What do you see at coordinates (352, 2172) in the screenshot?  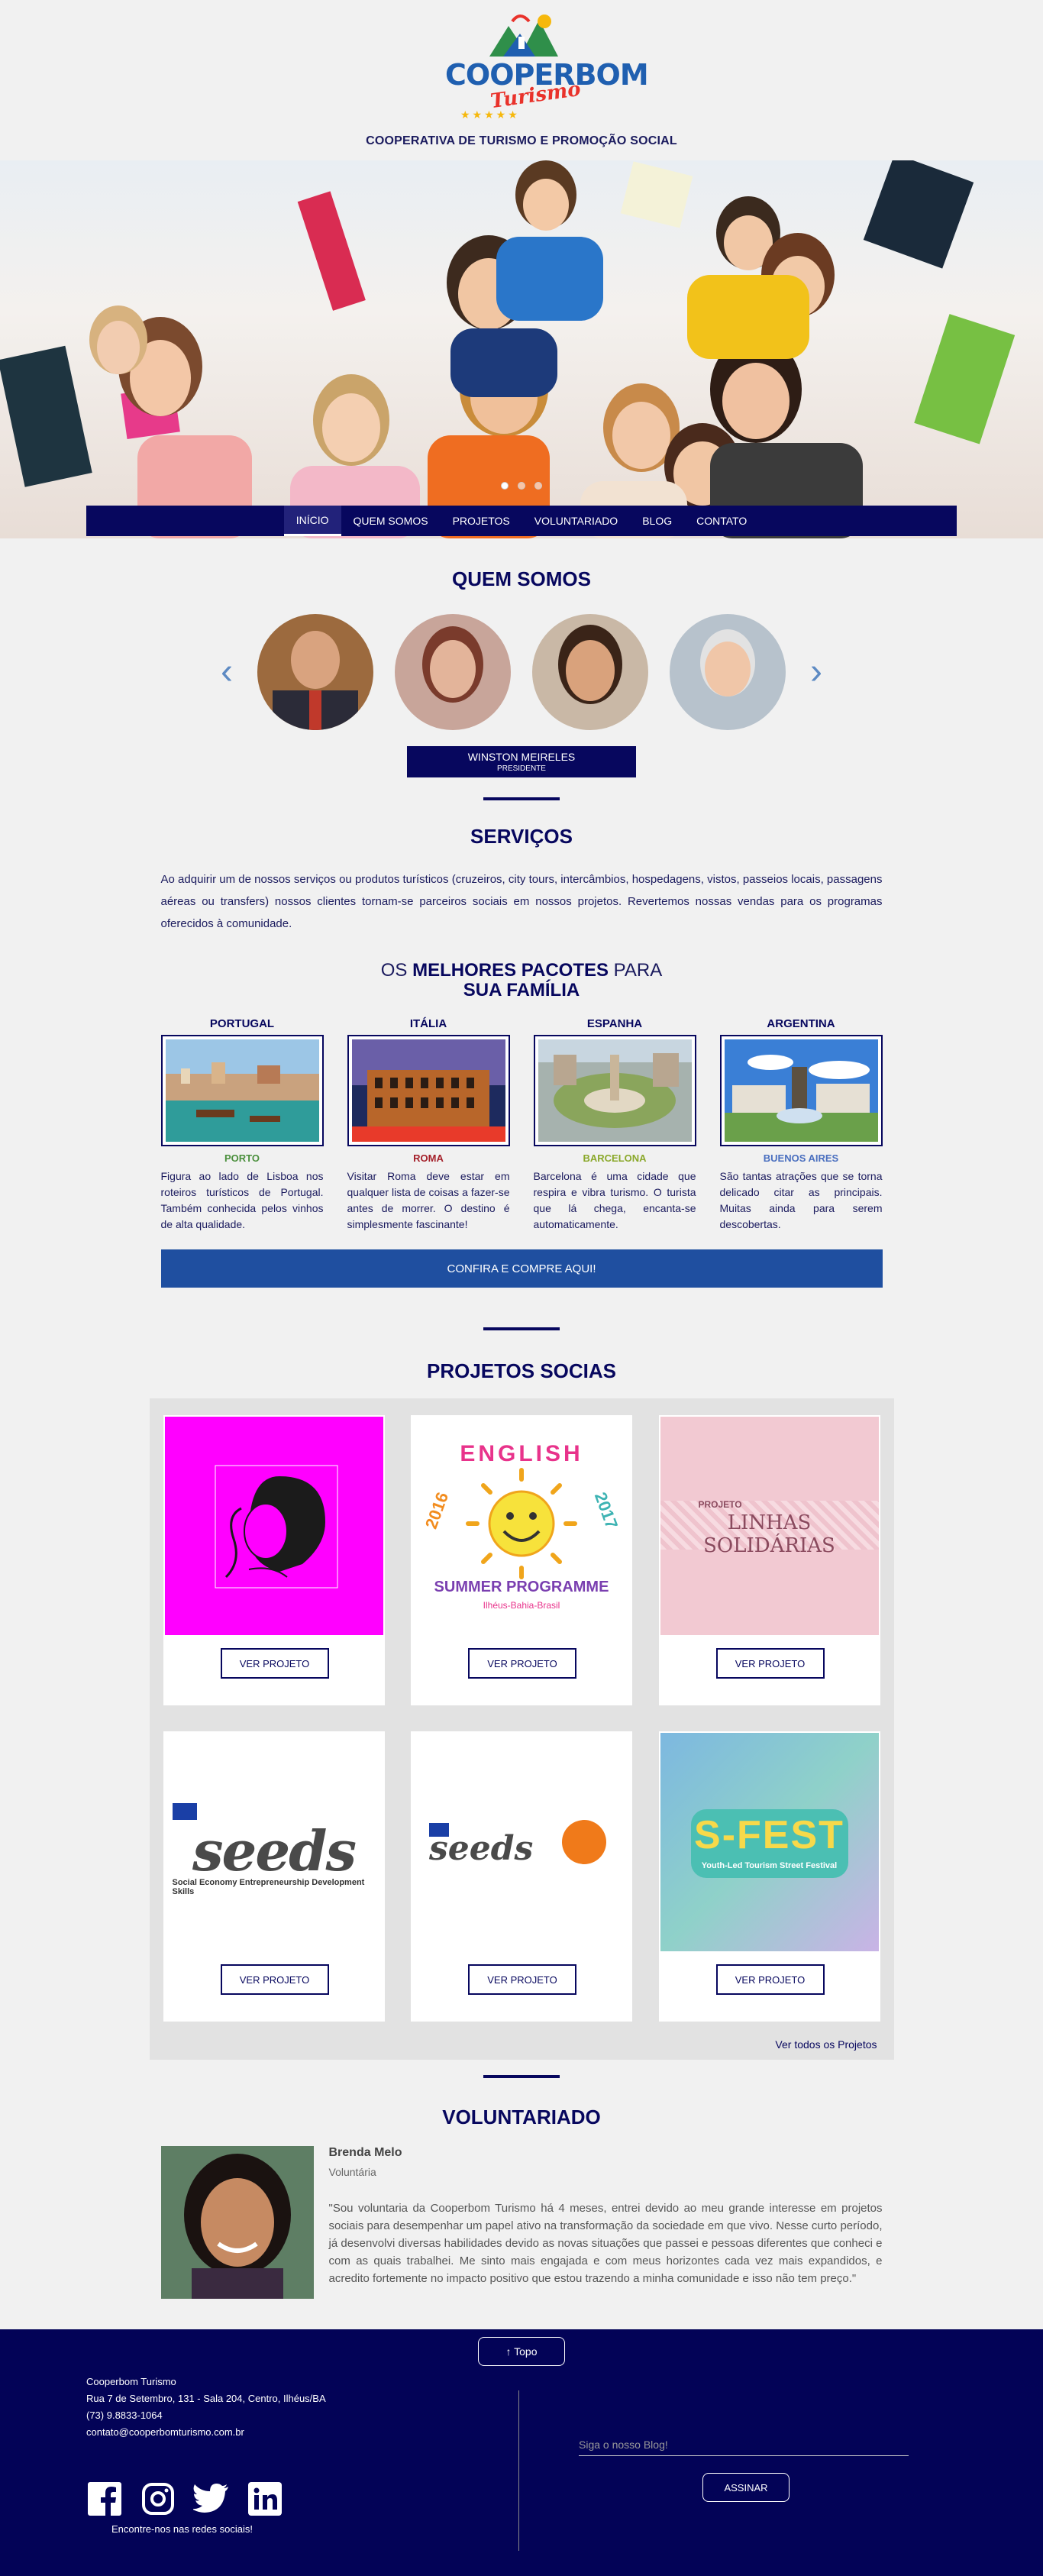 I see `volunteer-role: Voluntária` at bounding box center [352, 2172].